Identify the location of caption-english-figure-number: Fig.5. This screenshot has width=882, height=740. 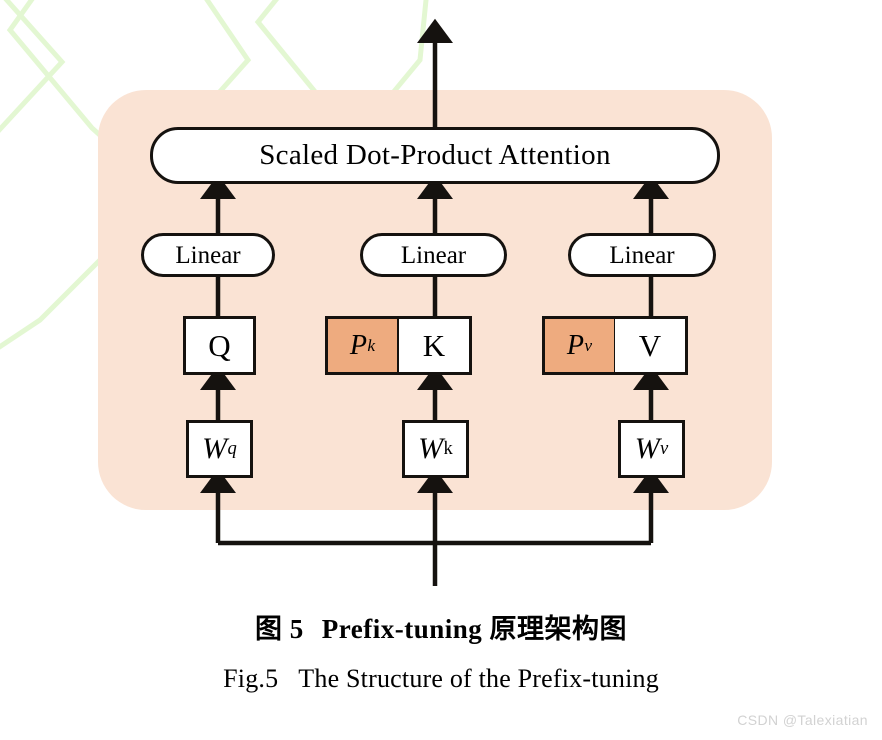
(251, 678).